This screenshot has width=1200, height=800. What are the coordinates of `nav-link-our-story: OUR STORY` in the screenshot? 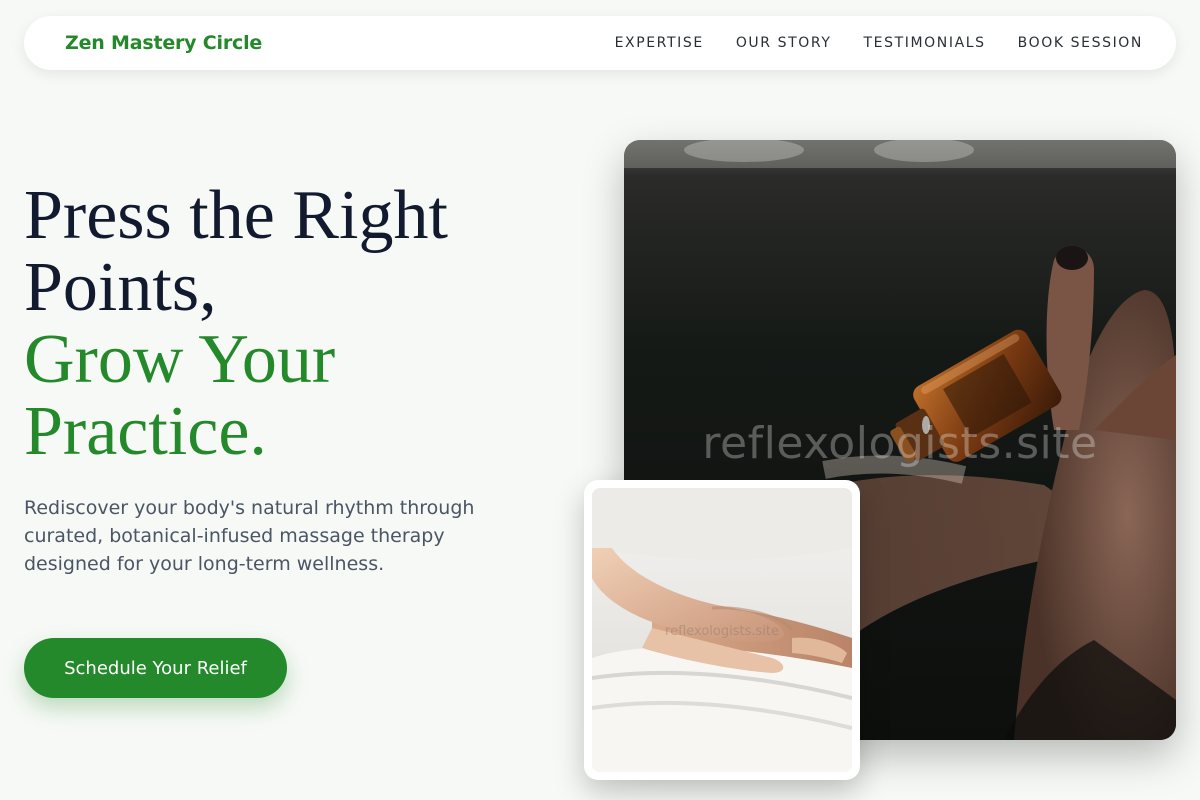 It's located at (784, 43).